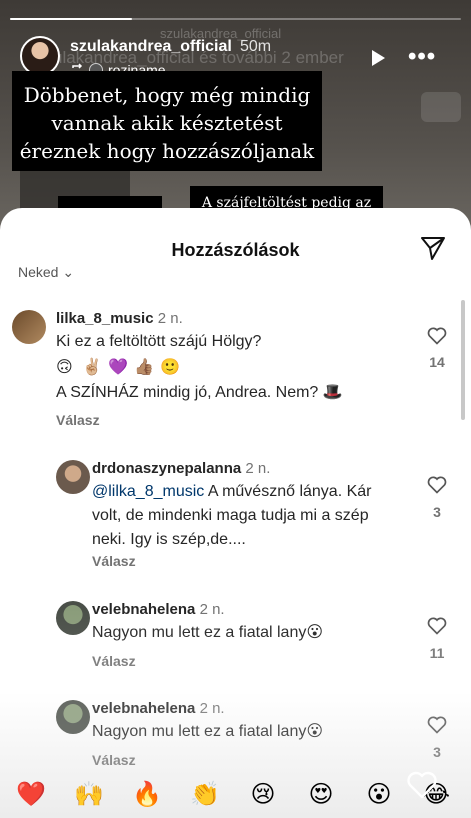 The image size is (471, 818). What do you see at coordinates (441, 107) in the screenshot?
I see `background-photo-detail` at bounding box center [441, 107].